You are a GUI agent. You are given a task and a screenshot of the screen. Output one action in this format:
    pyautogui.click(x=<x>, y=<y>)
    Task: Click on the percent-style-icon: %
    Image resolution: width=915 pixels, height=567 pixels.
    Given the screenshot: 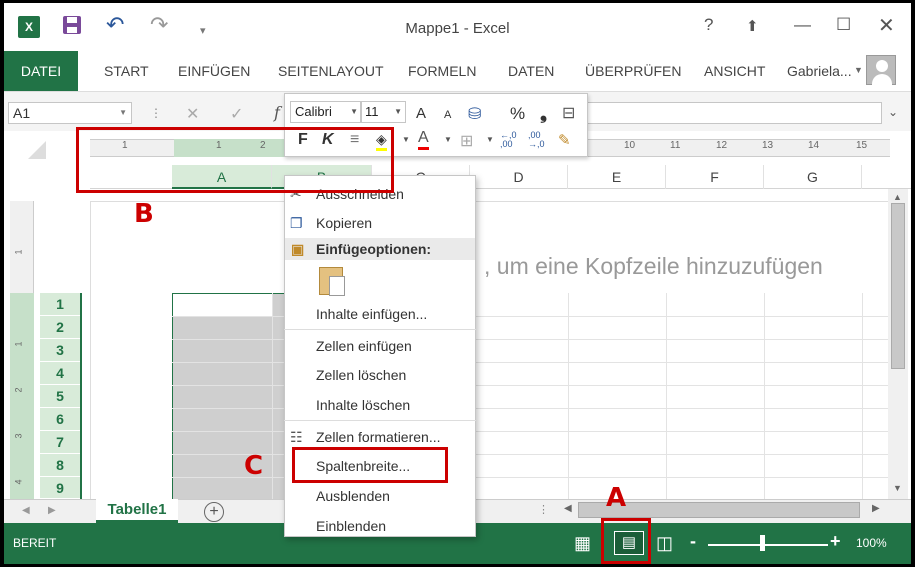 What is the action you would take?
    pyautogui.click(x=517, y=114)
    